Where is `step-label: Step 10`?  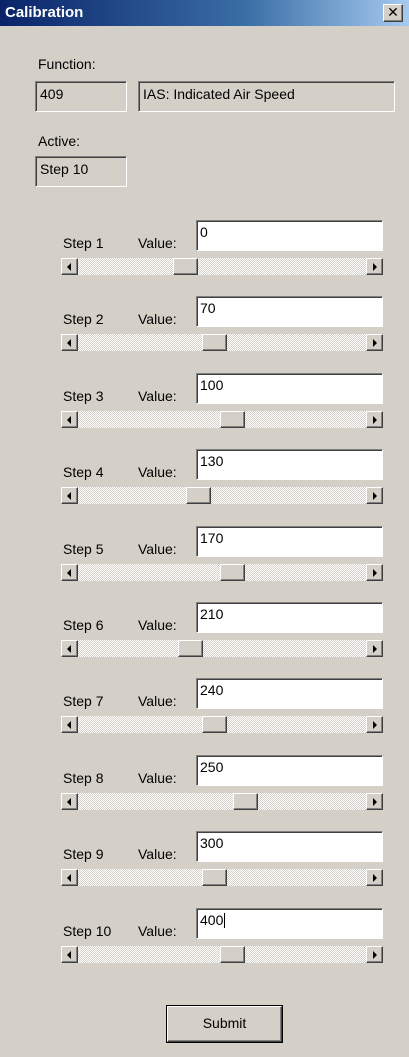
step-label: Step 10 is located at coordinates (87, 931).